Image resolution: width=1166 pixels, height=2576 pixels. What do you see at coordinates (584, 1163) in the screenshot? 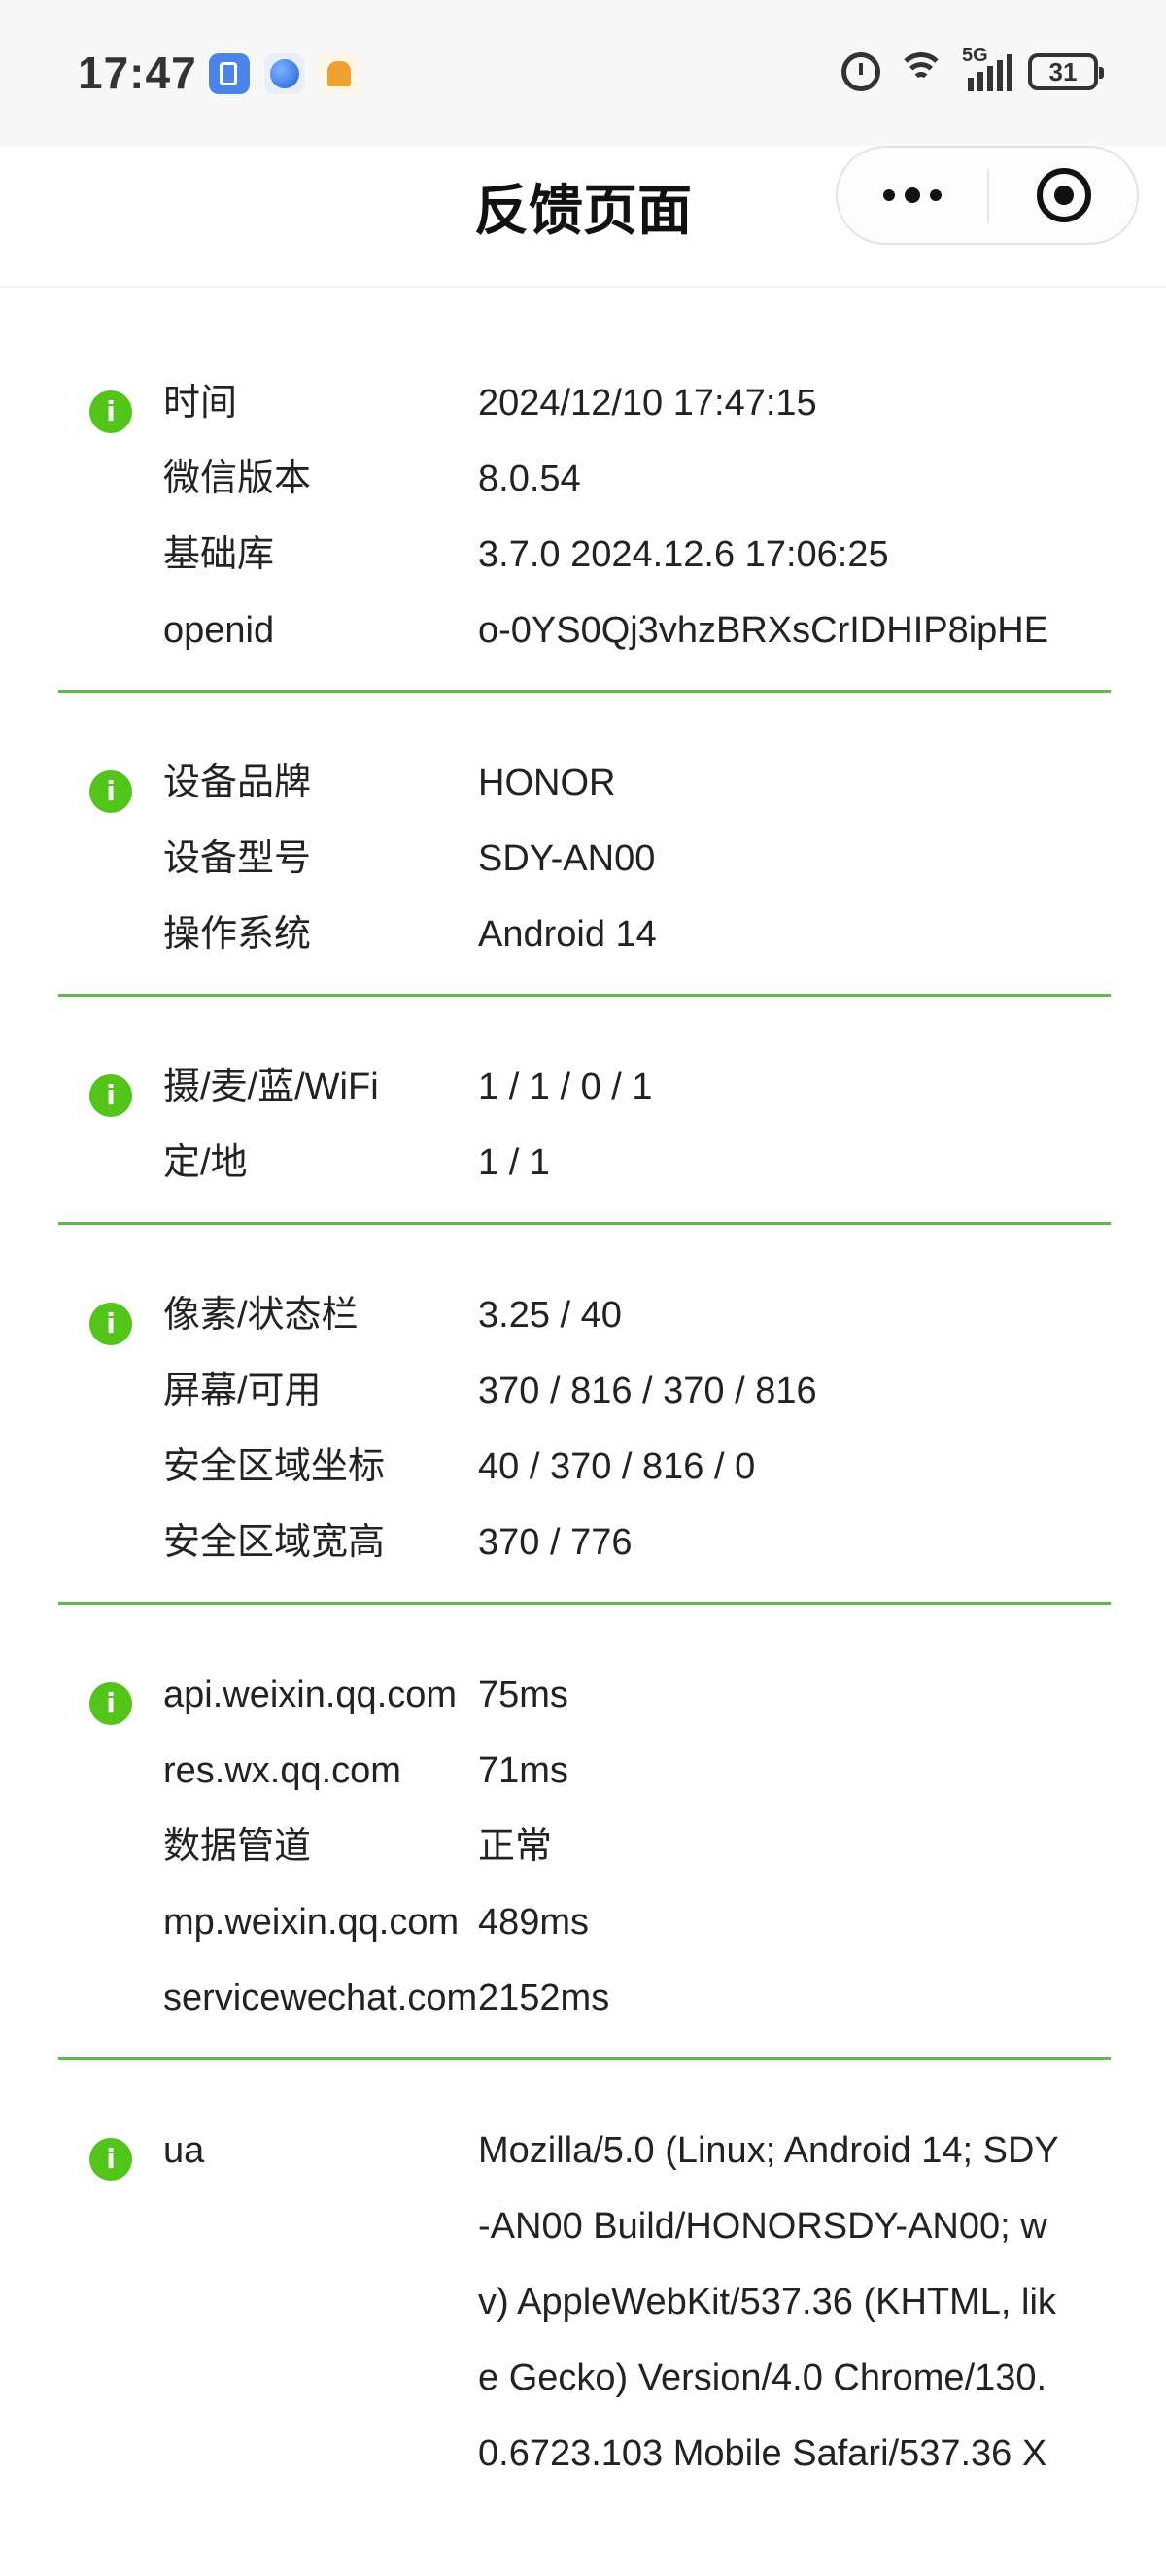
I see `info-row: 定/地 1 / 1` at bounding box center [584, 1163].